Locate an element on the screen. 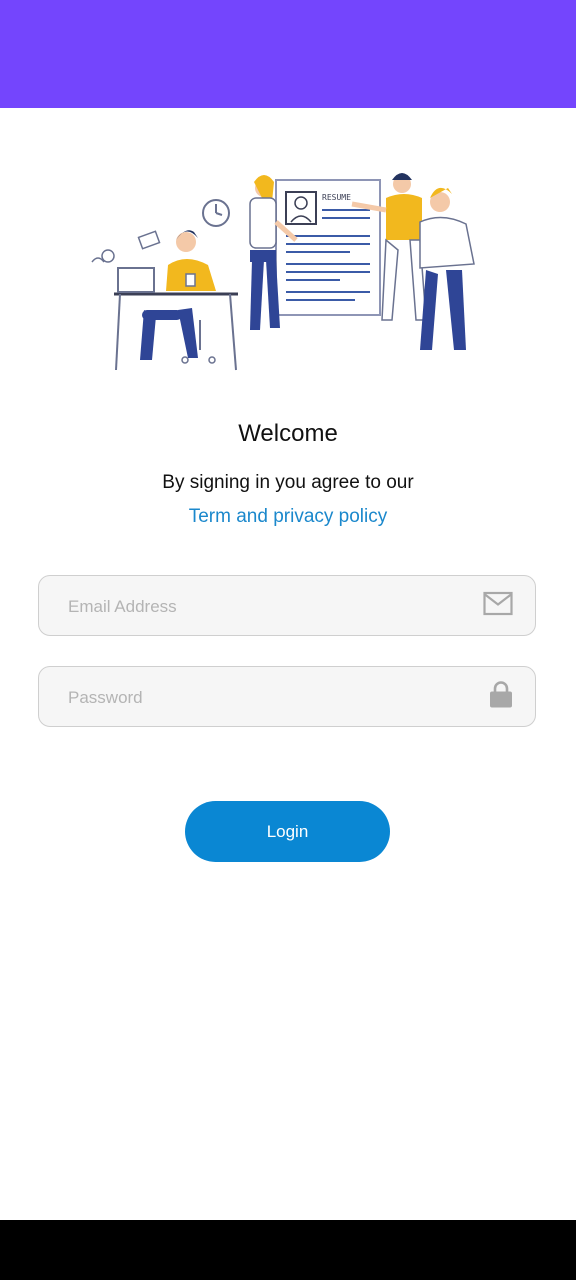 This screenshot has width=576, height=1280. terms-agreement-text: By signing in you agree to our is located at coordinates (288, 482).